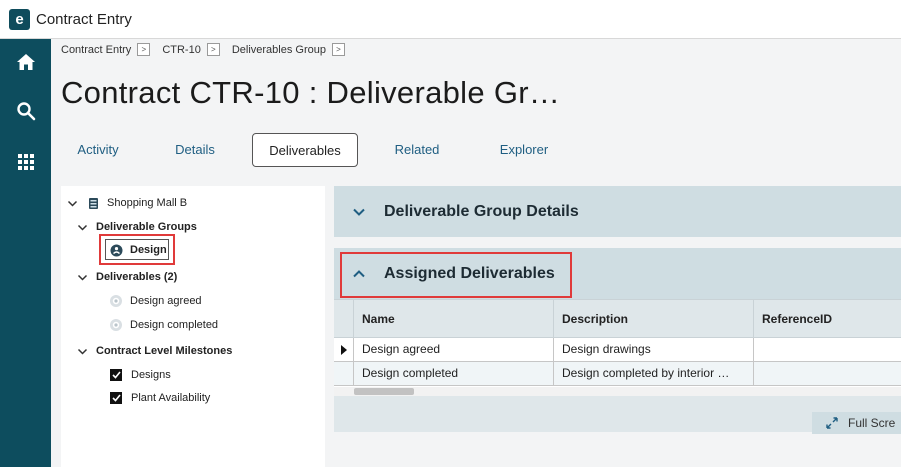  Describe the element at coordinates (148, 250) in the screenshot. I see `tree-label-design: Design` at that location.